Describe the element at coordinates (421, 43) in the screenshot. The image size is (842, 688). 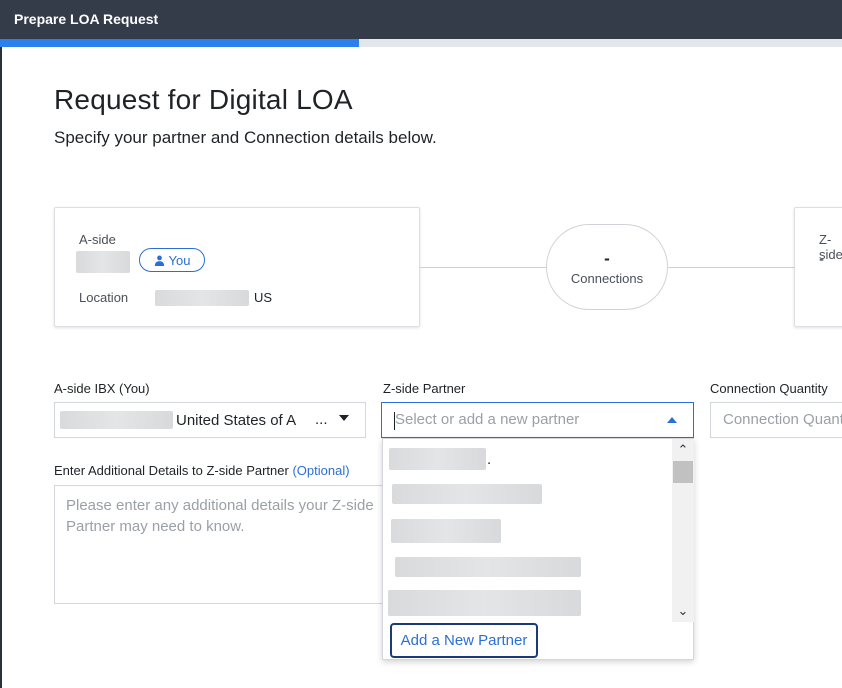
I see `progress-bar` at that location.